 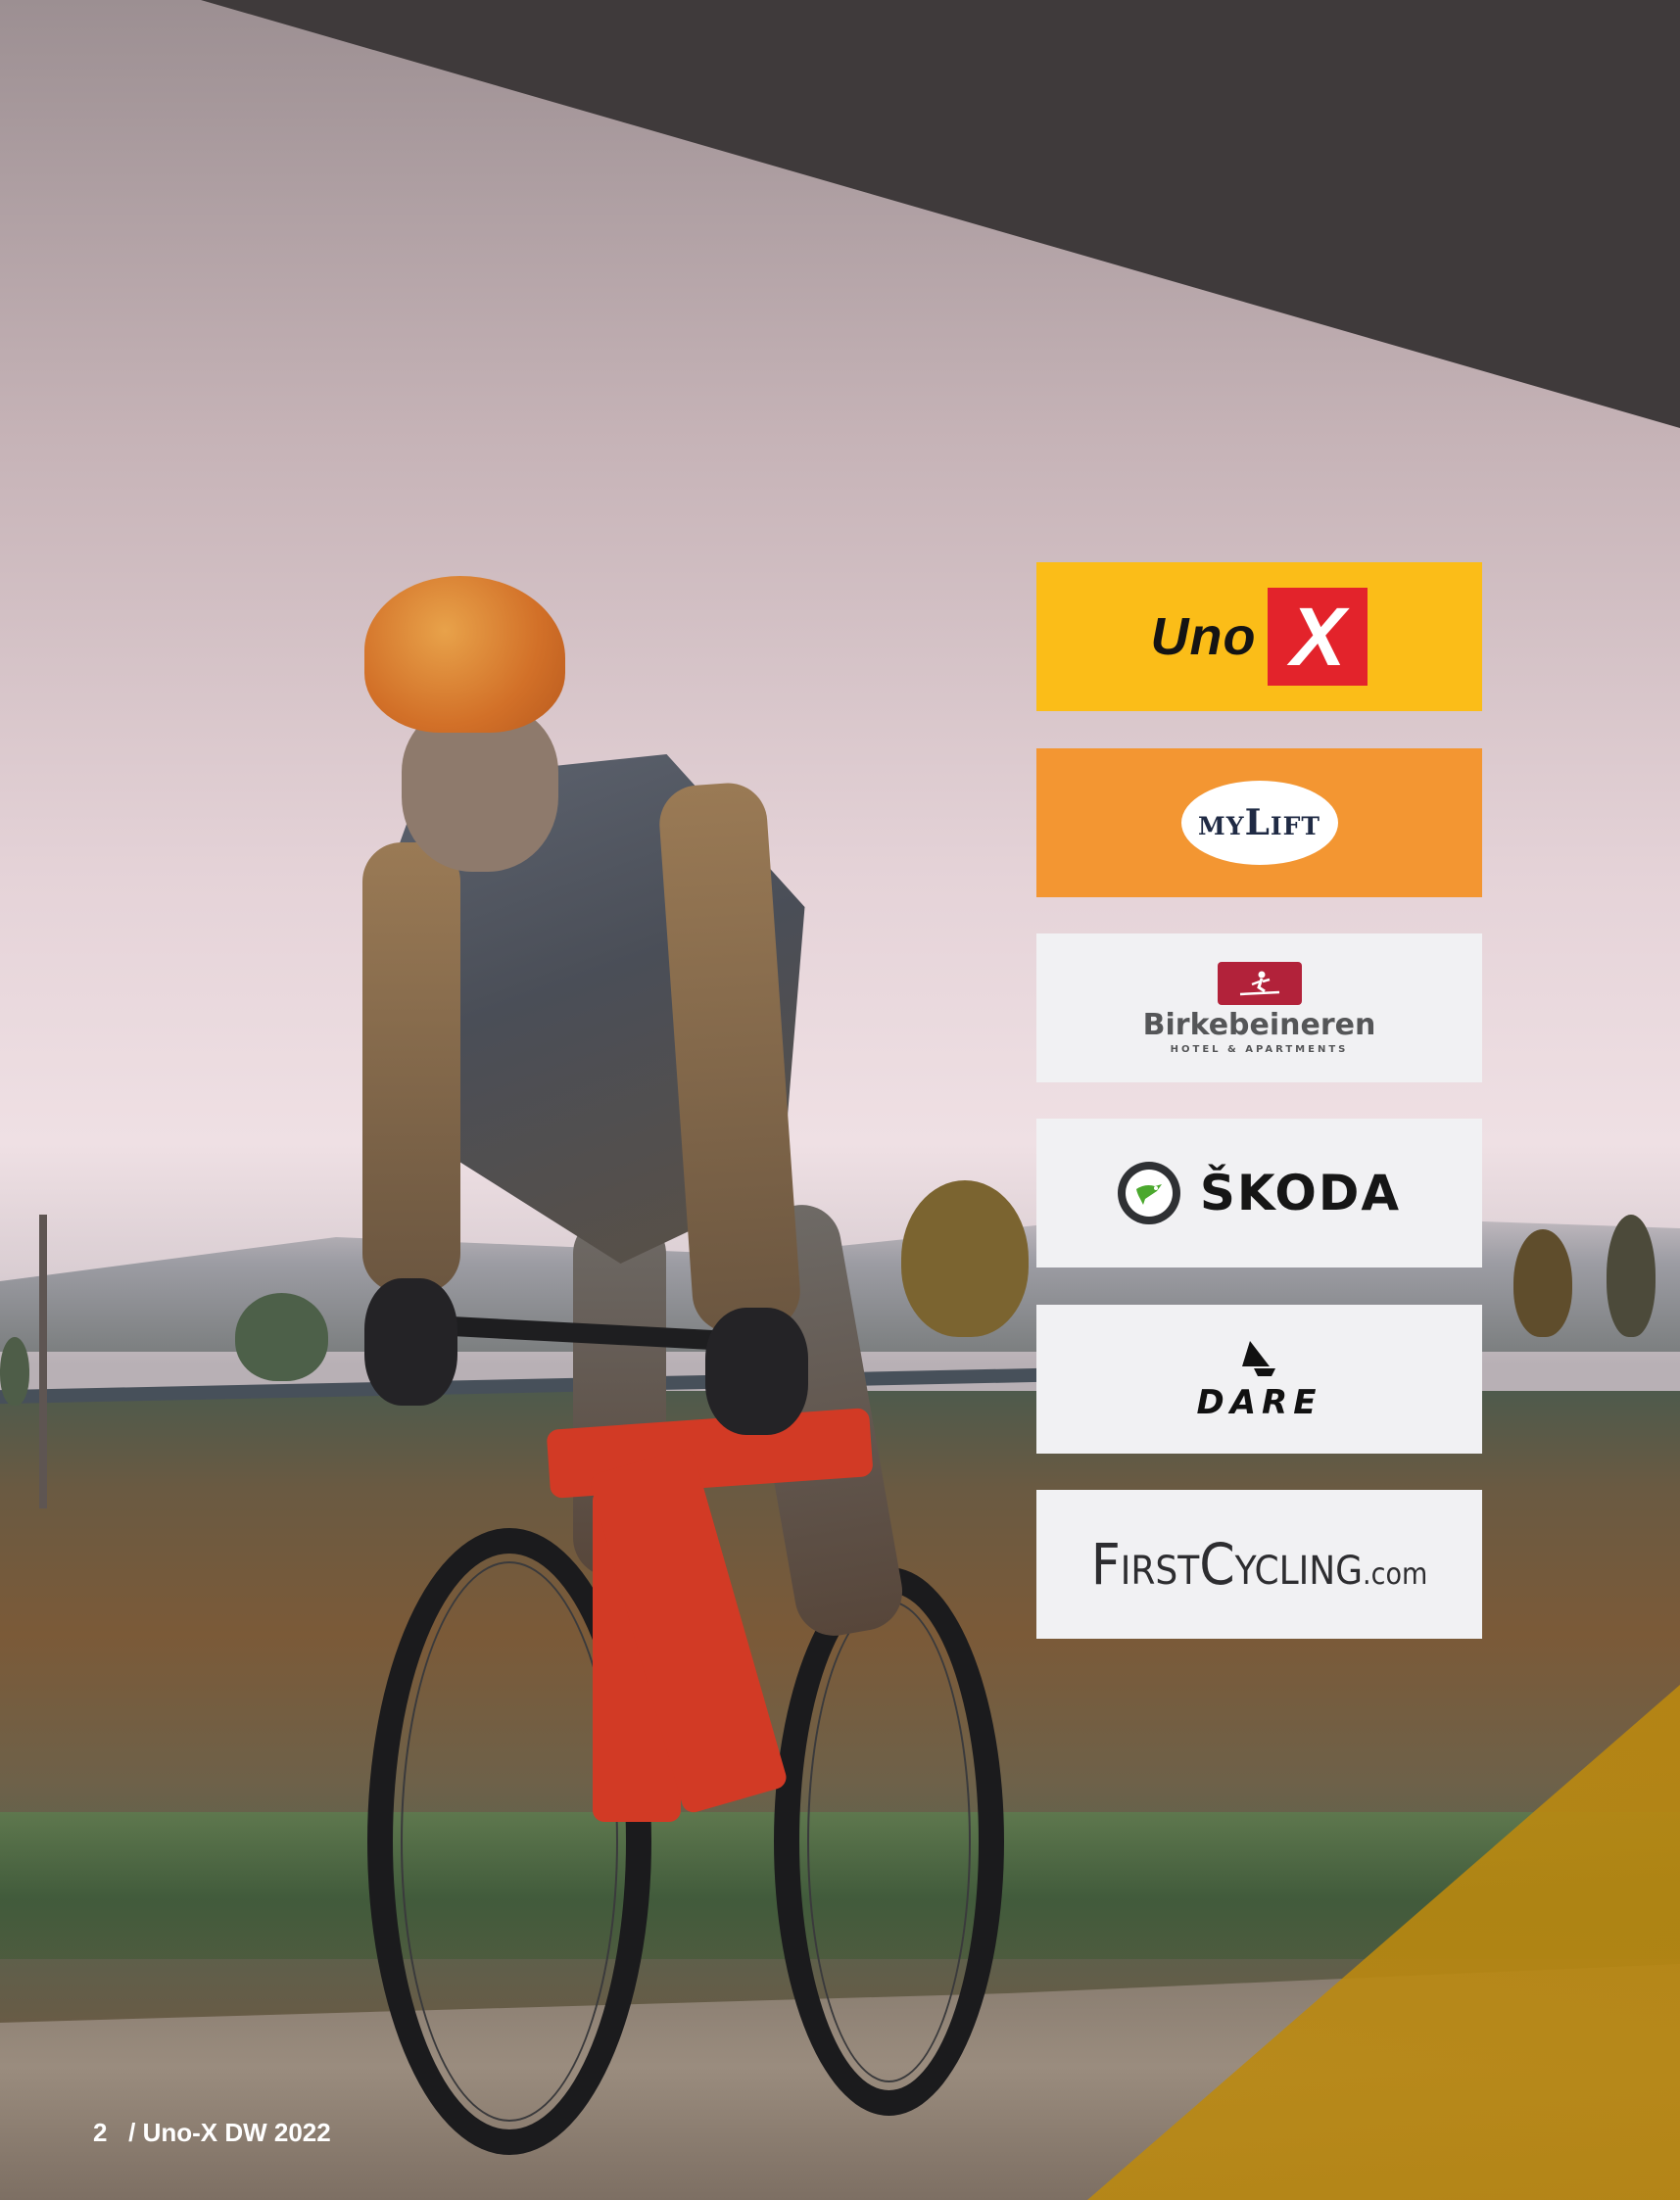 What do you see at coordinates (1259, 1402) in the screenshot?
I see `dare-wordmark: DARE` at bounding box center [1259, 1402].